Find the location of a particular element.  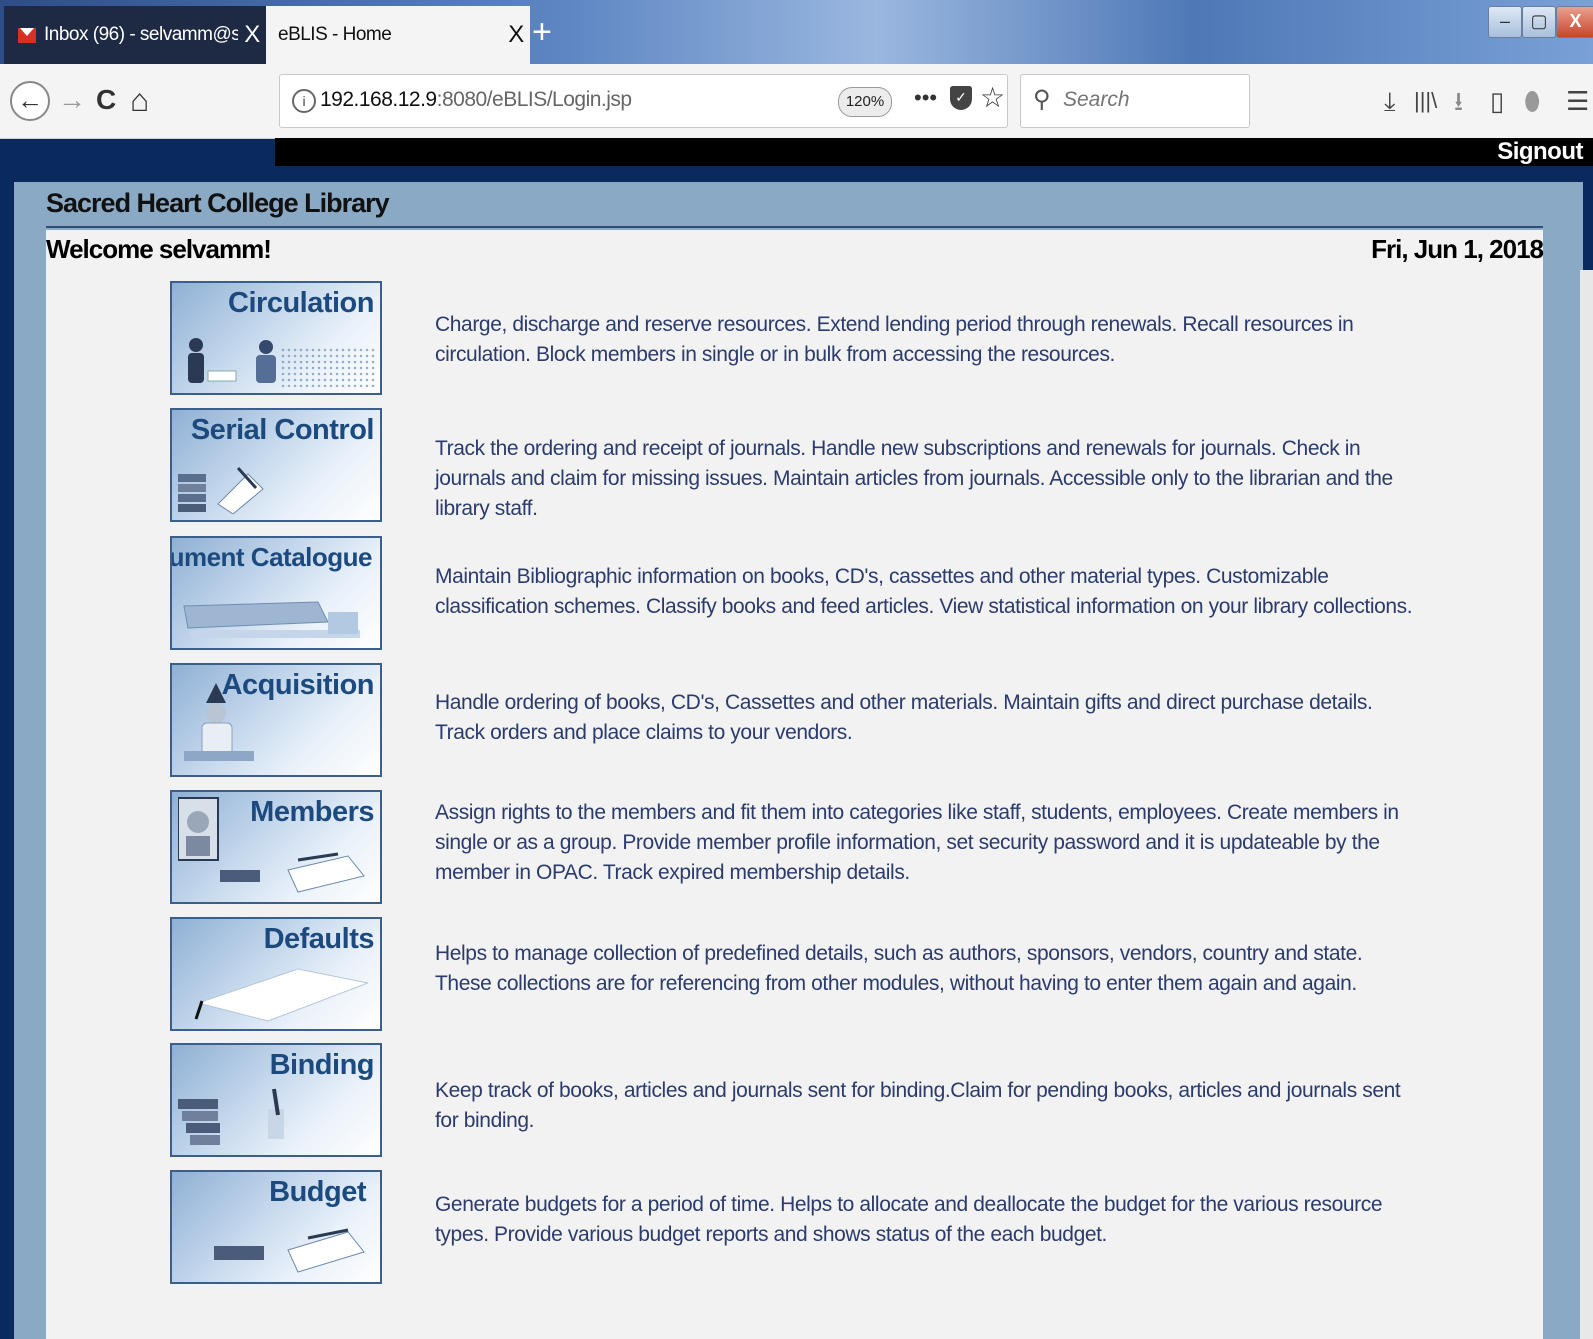

tab-eblis-home: eBLIS - Home X is located at coordinates (398, 35).